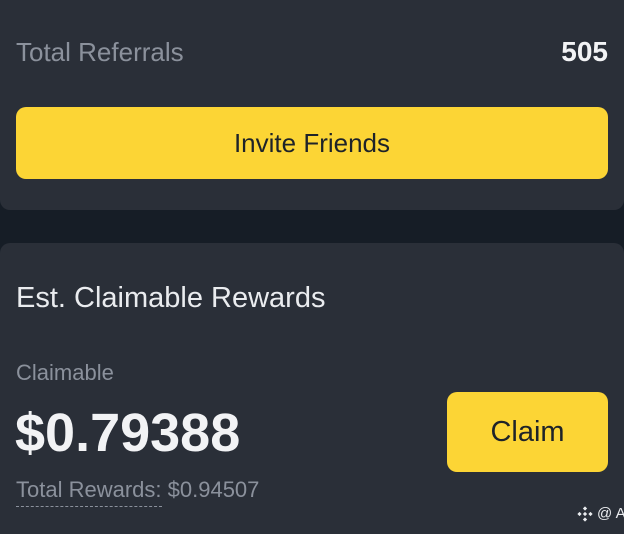 Image resolution: width=624 pixels, height=534 pixels. Describe the element at coordinates (585, 513) in the screenshot. I see `binance-logo-icon` at that location.